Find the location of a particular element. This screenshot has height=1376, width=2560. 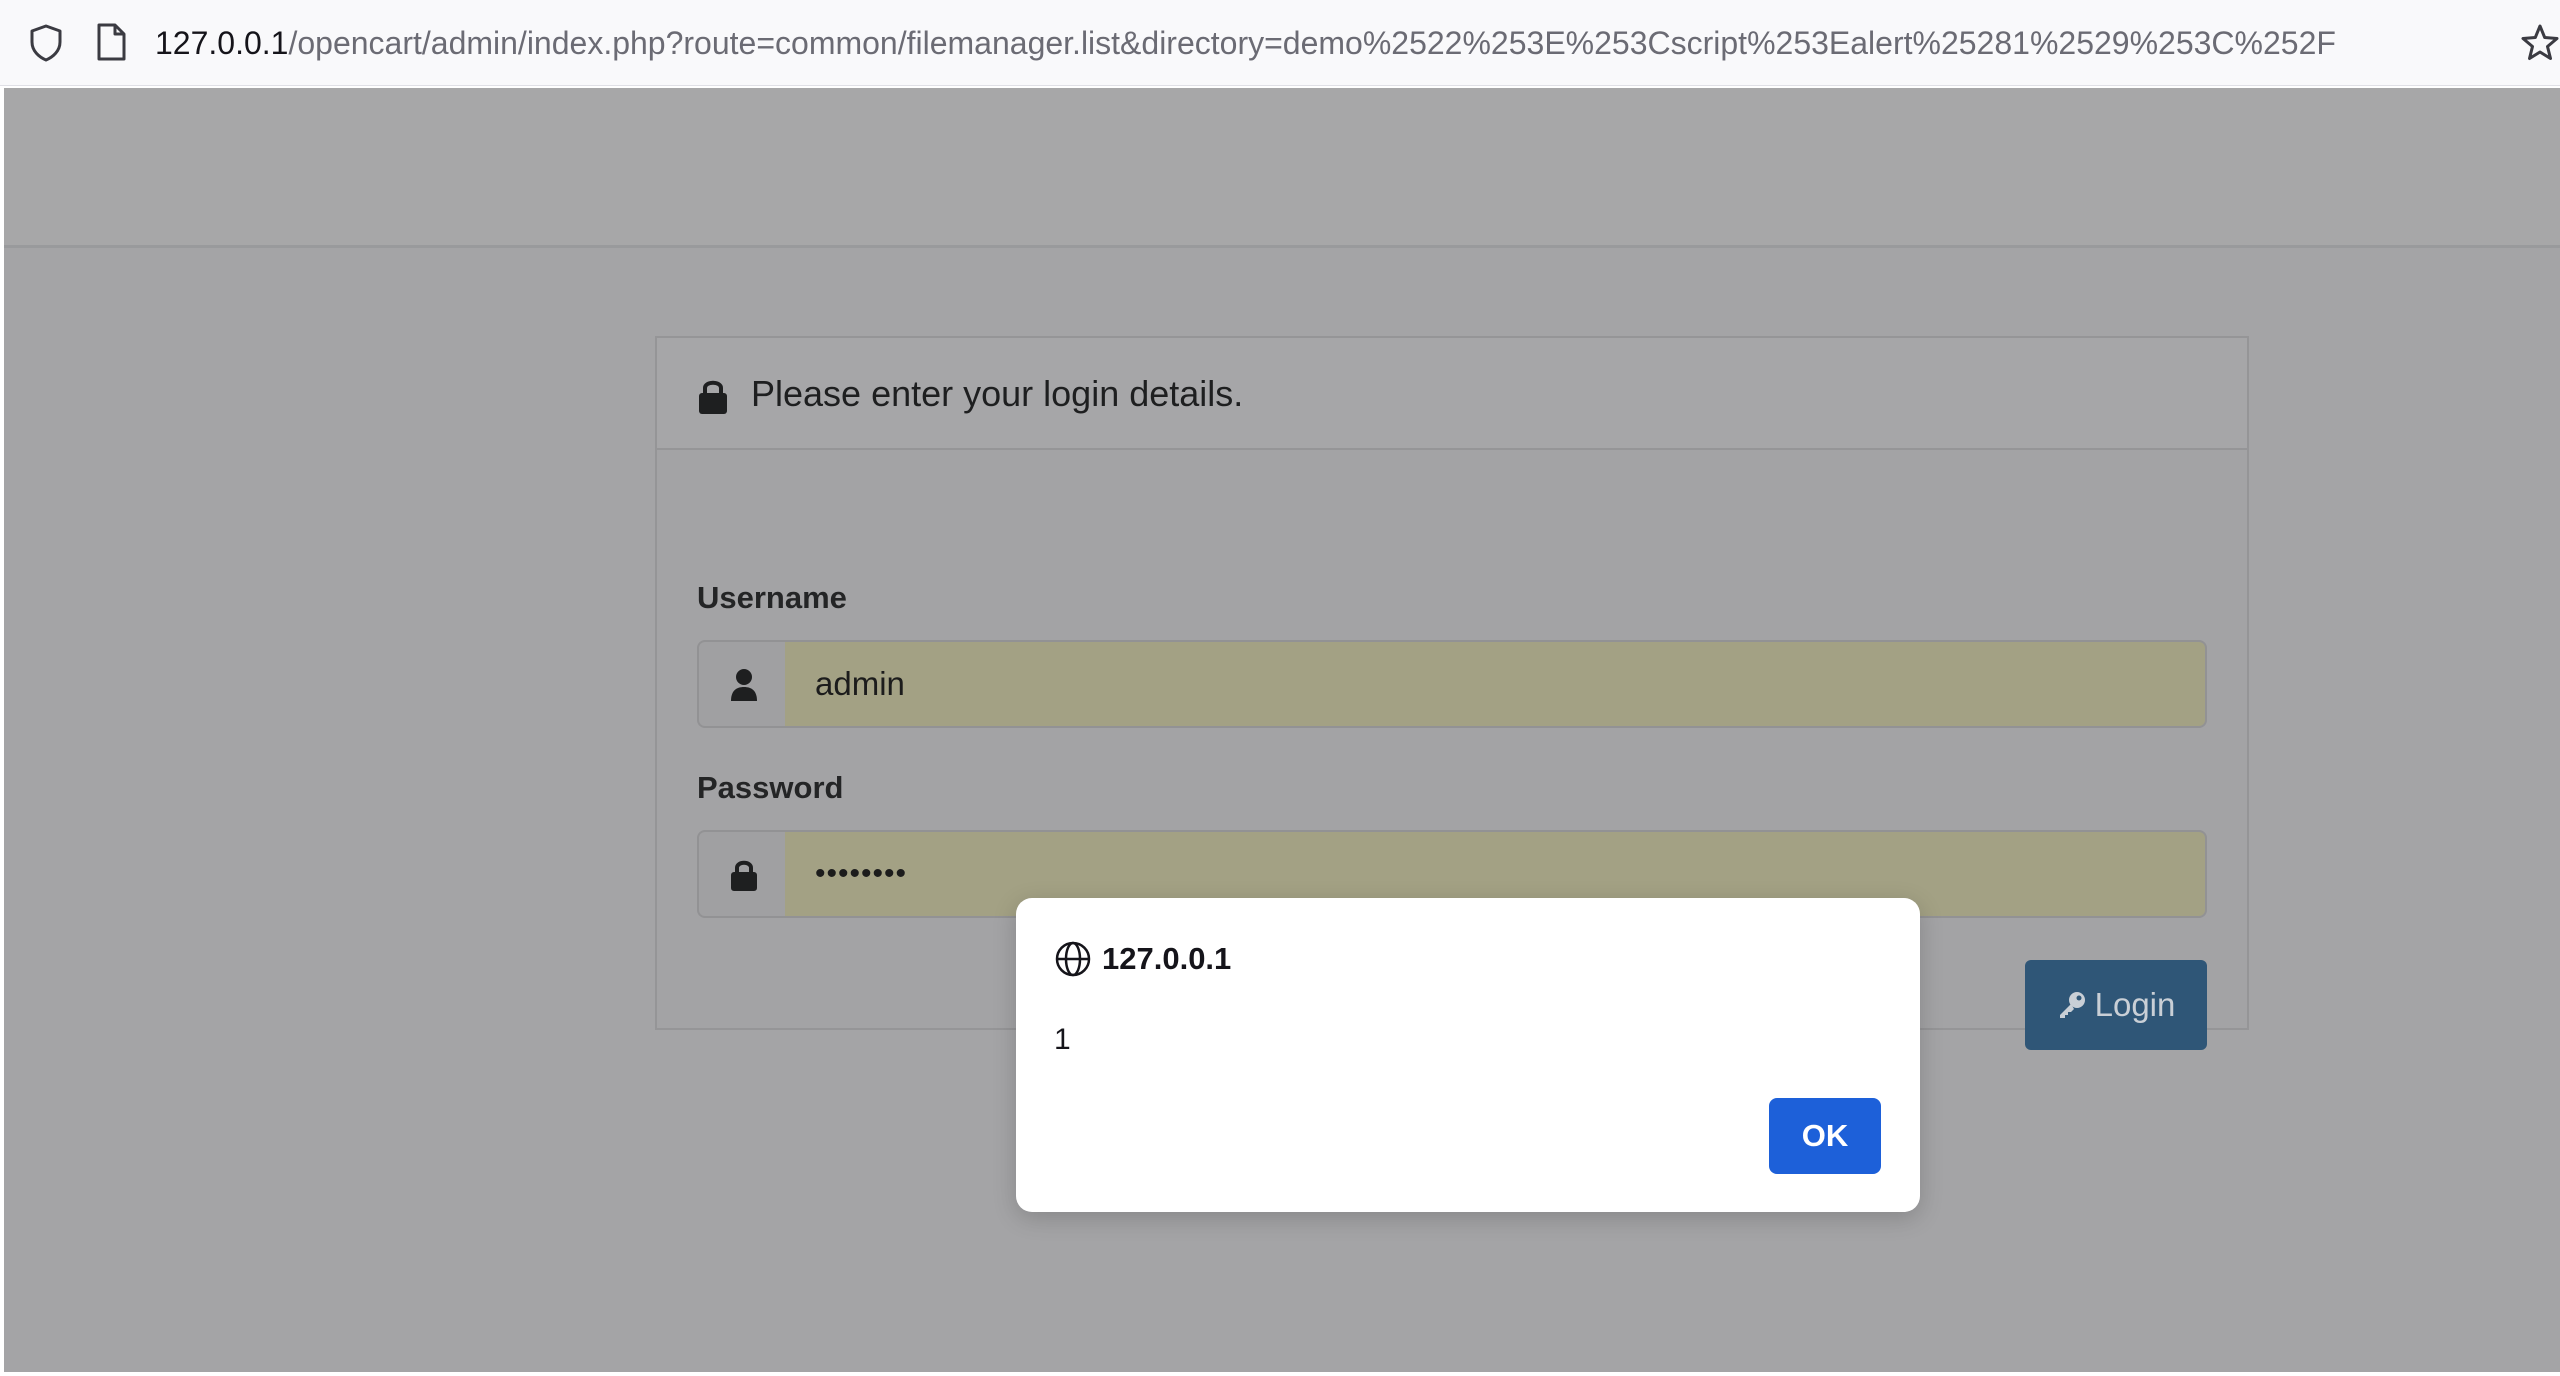

globe-icon is located at coordinates (1073, 959).